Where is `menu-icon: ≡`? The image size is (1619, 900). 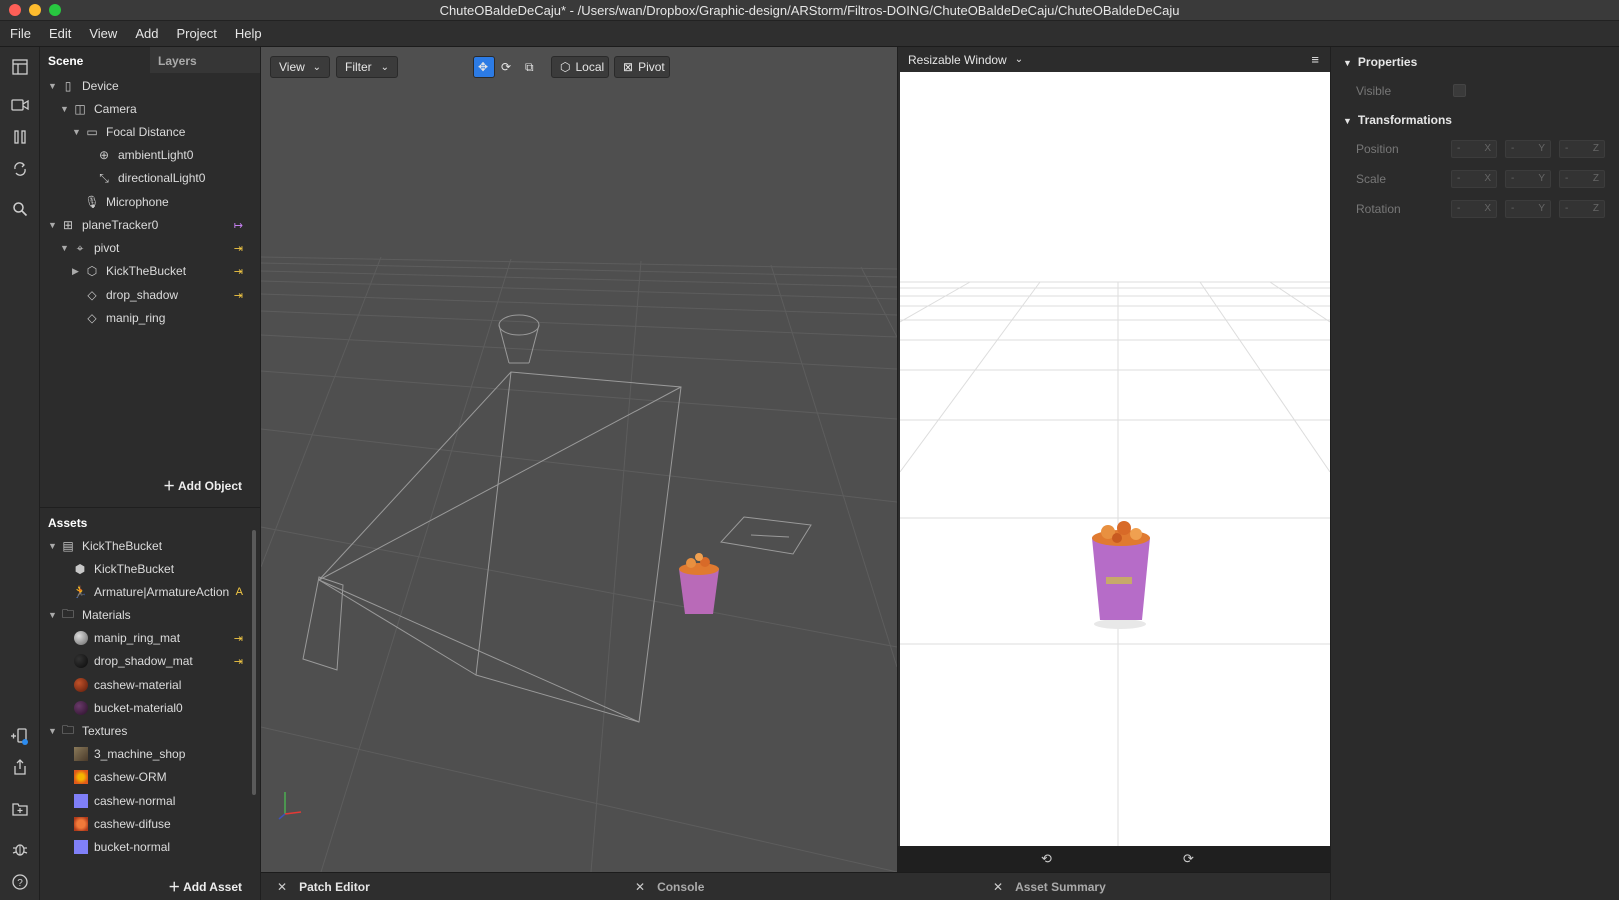 menu-icon: ≡ is located at coordinates (1315, 59).